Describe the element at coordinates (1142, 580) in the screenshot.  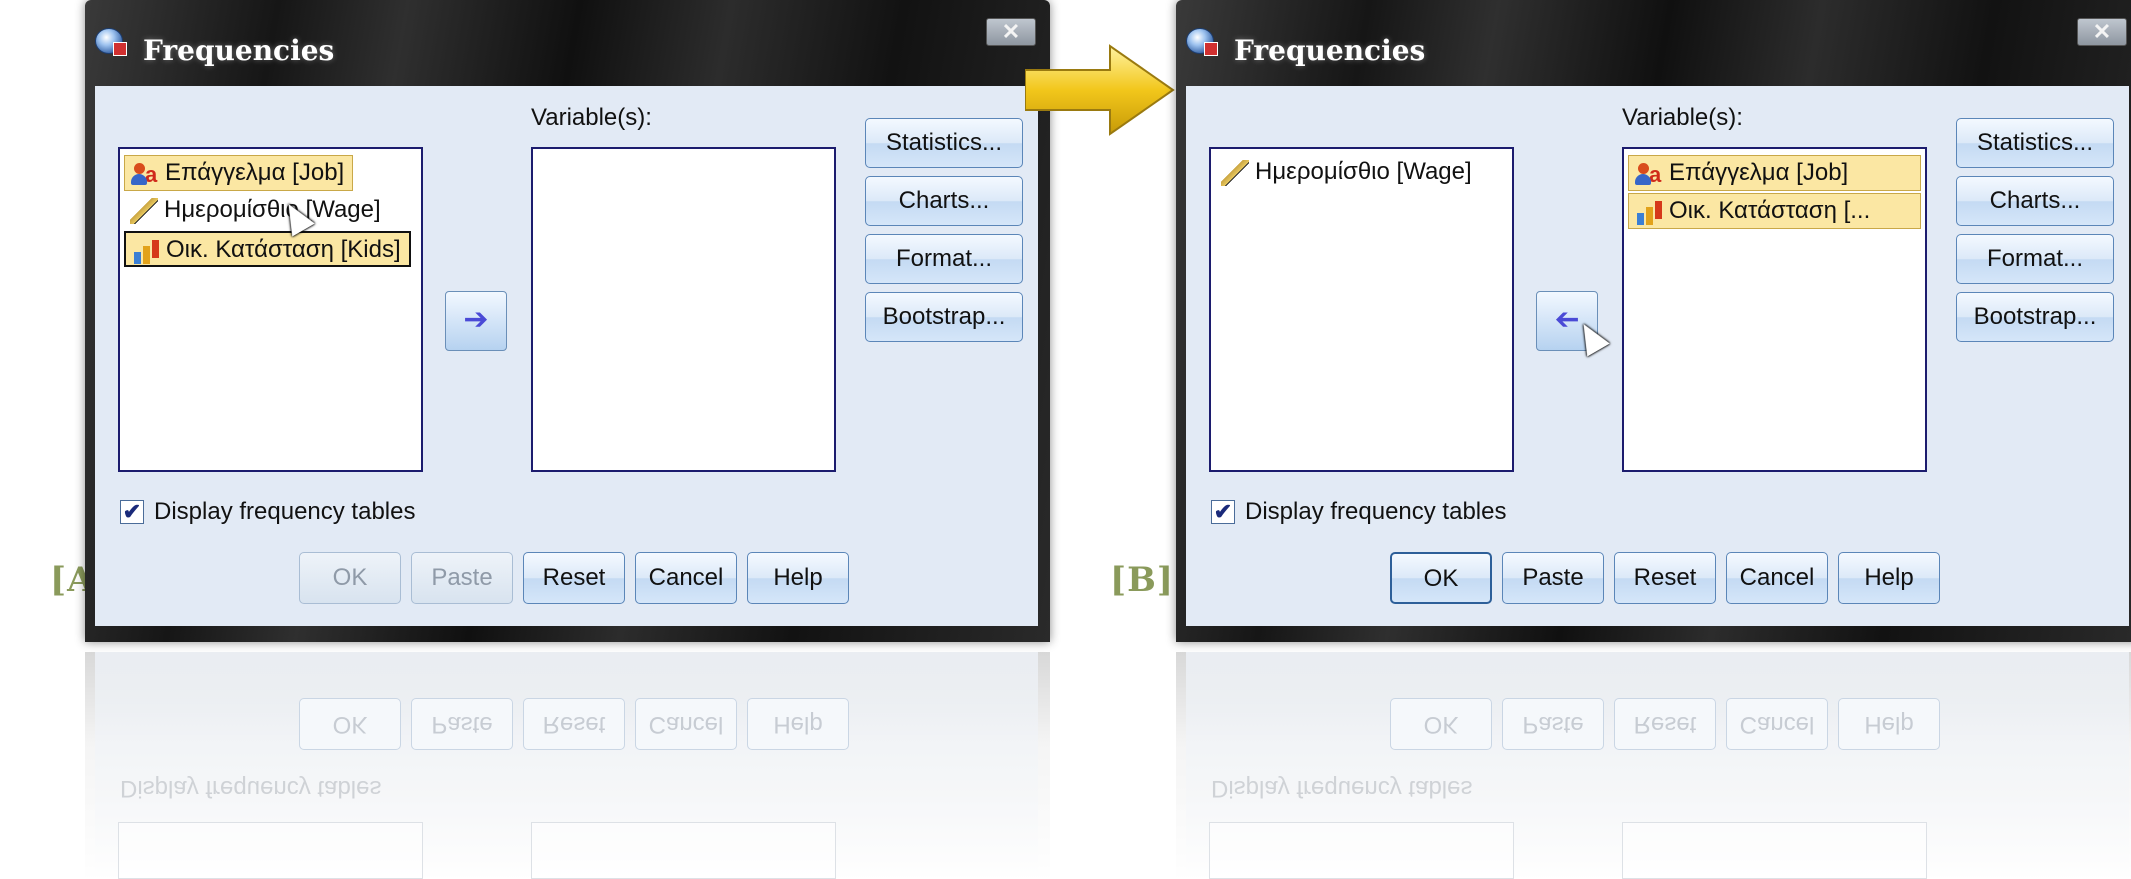
I see `panel-tag-b: [B]` at that location.